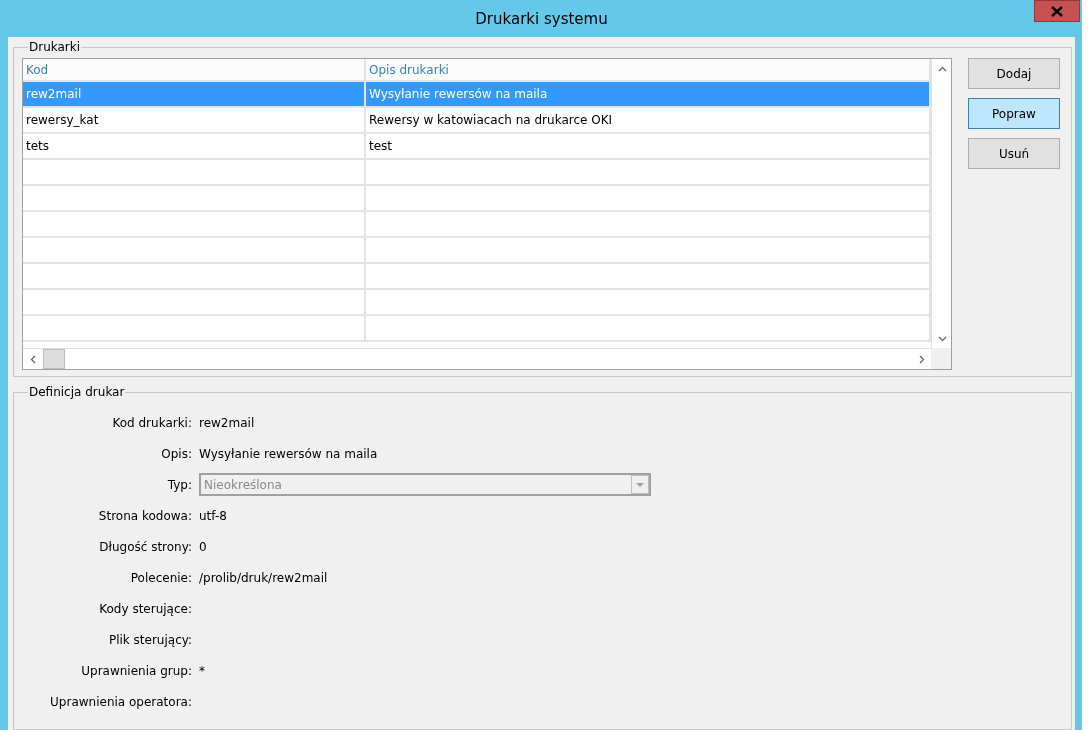 Image resolution: width=1090 pixels, height=730 pixels. What do you see at coordinates (176, 454) in the screenshot?
I see `field-label: Opis:` at bounding box center [176, 454].